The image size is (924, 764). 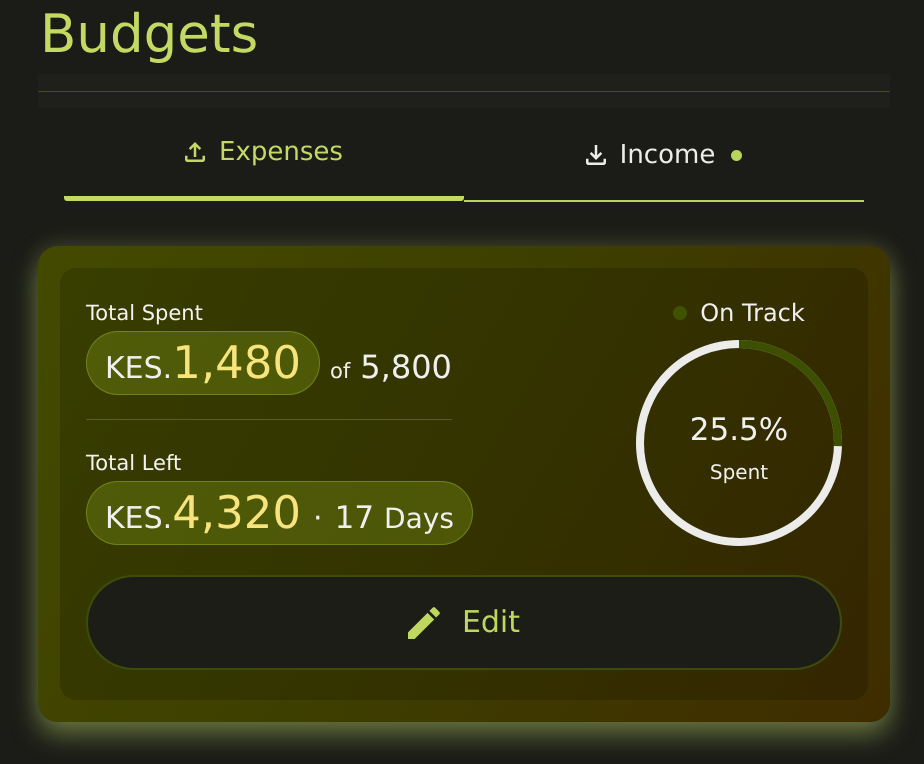 What do you see at coordinates (406, 367) in the screenshot?
I see `budget-total: 5,800` at bounding box center [406, 367].